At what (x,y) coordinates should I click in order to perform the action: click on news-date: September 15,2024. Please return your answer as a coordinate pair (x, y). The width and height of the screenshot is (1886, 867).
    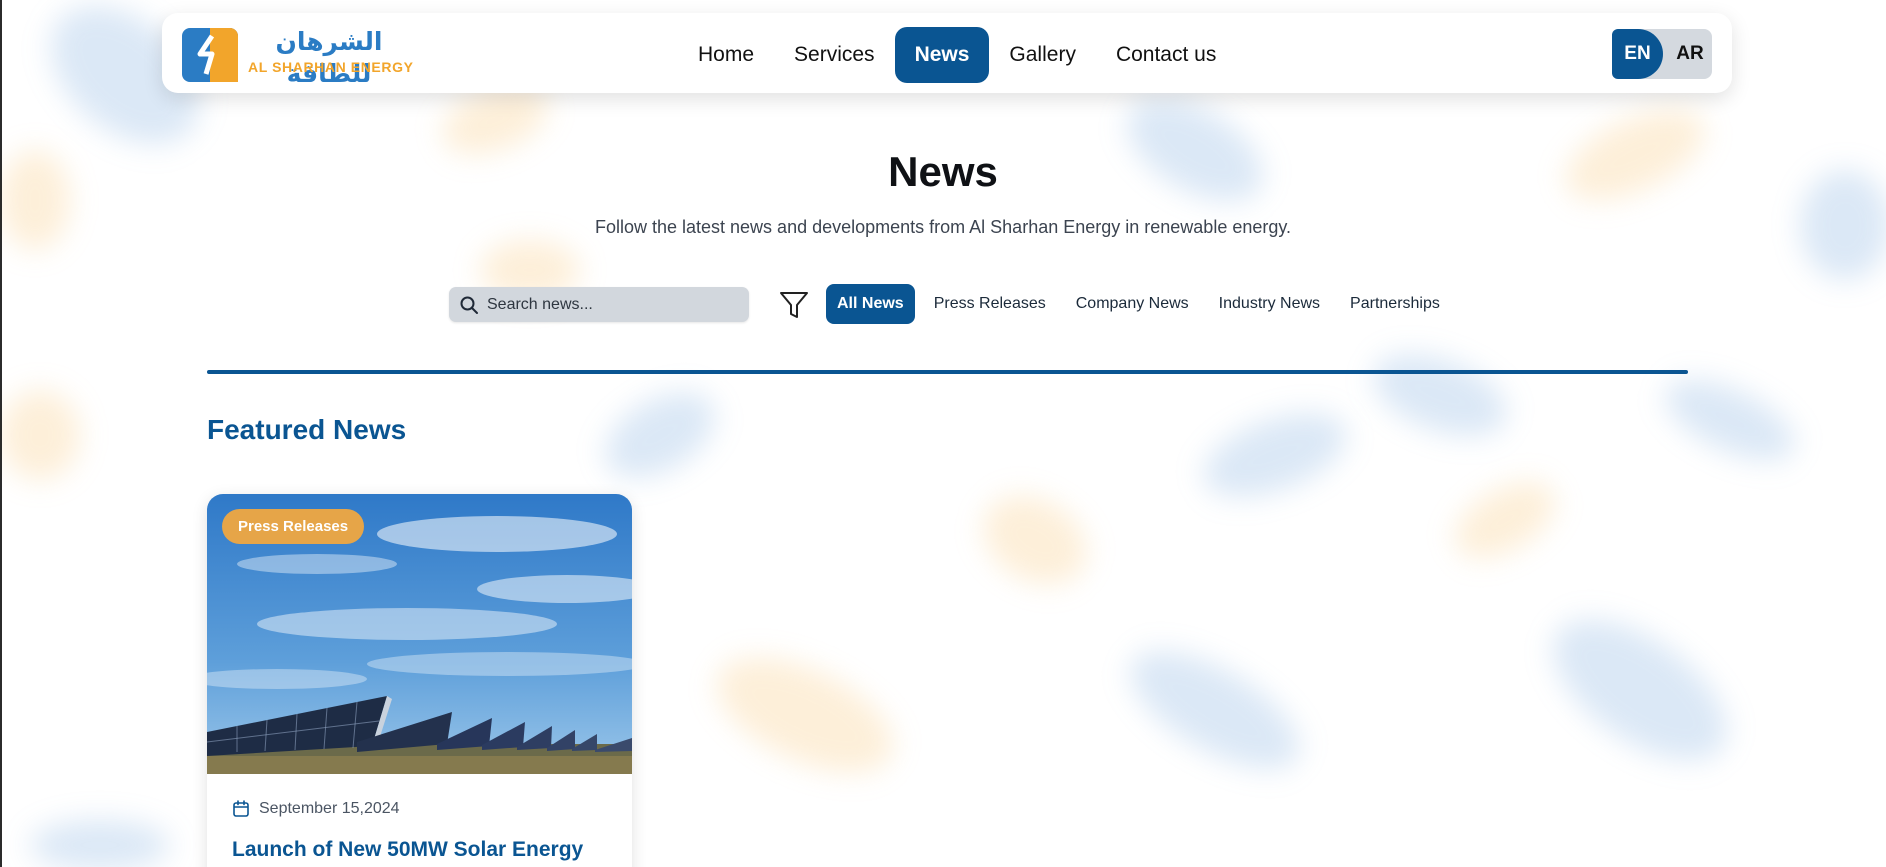
    Looking at the image, I should click on (329, 808).